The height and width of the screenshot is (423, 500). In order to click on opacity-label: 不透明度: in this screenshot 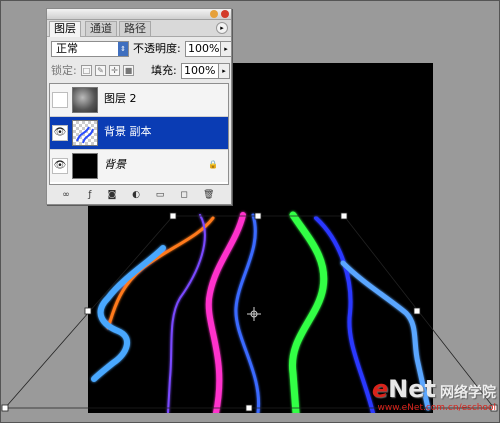, I will do `click(157, 48)`.